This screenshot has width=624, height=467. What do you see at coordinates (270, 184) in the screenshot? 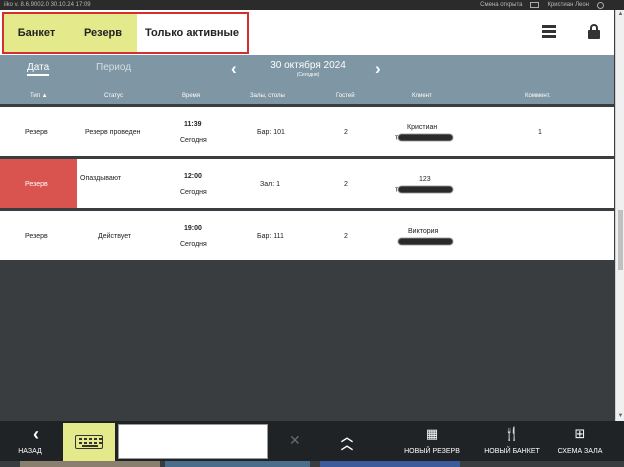
I see `row-halls: Зал: 1` at bounding box center [270, 184].